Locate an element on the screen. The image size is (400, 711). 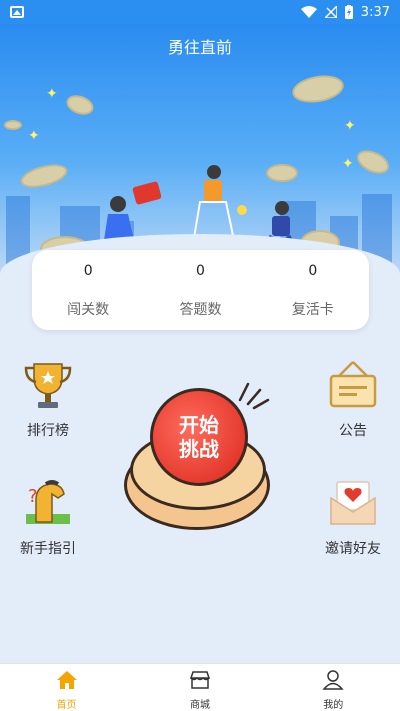
envelope-heart-icon is located at coordinates (353, 504).